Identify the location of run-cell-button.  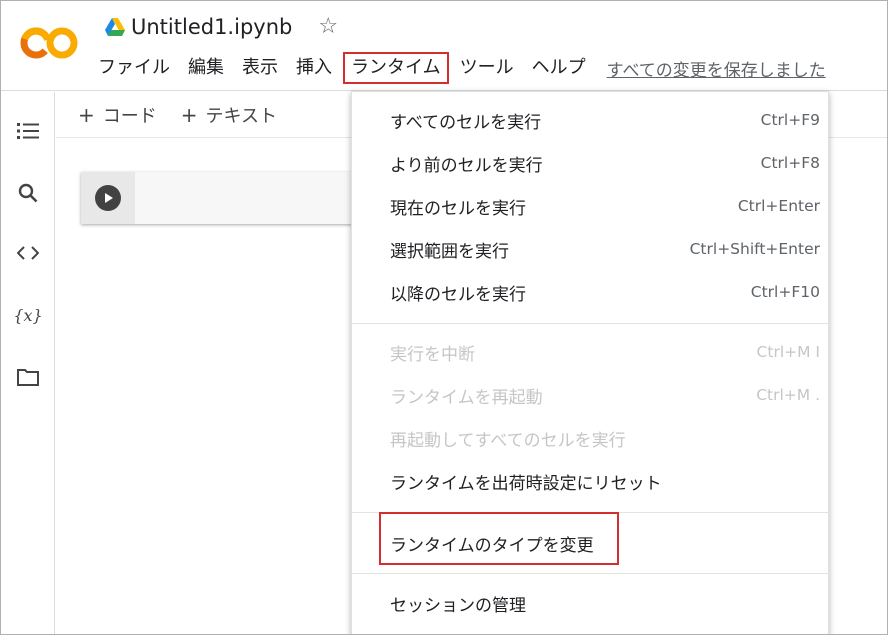
(108, 198).